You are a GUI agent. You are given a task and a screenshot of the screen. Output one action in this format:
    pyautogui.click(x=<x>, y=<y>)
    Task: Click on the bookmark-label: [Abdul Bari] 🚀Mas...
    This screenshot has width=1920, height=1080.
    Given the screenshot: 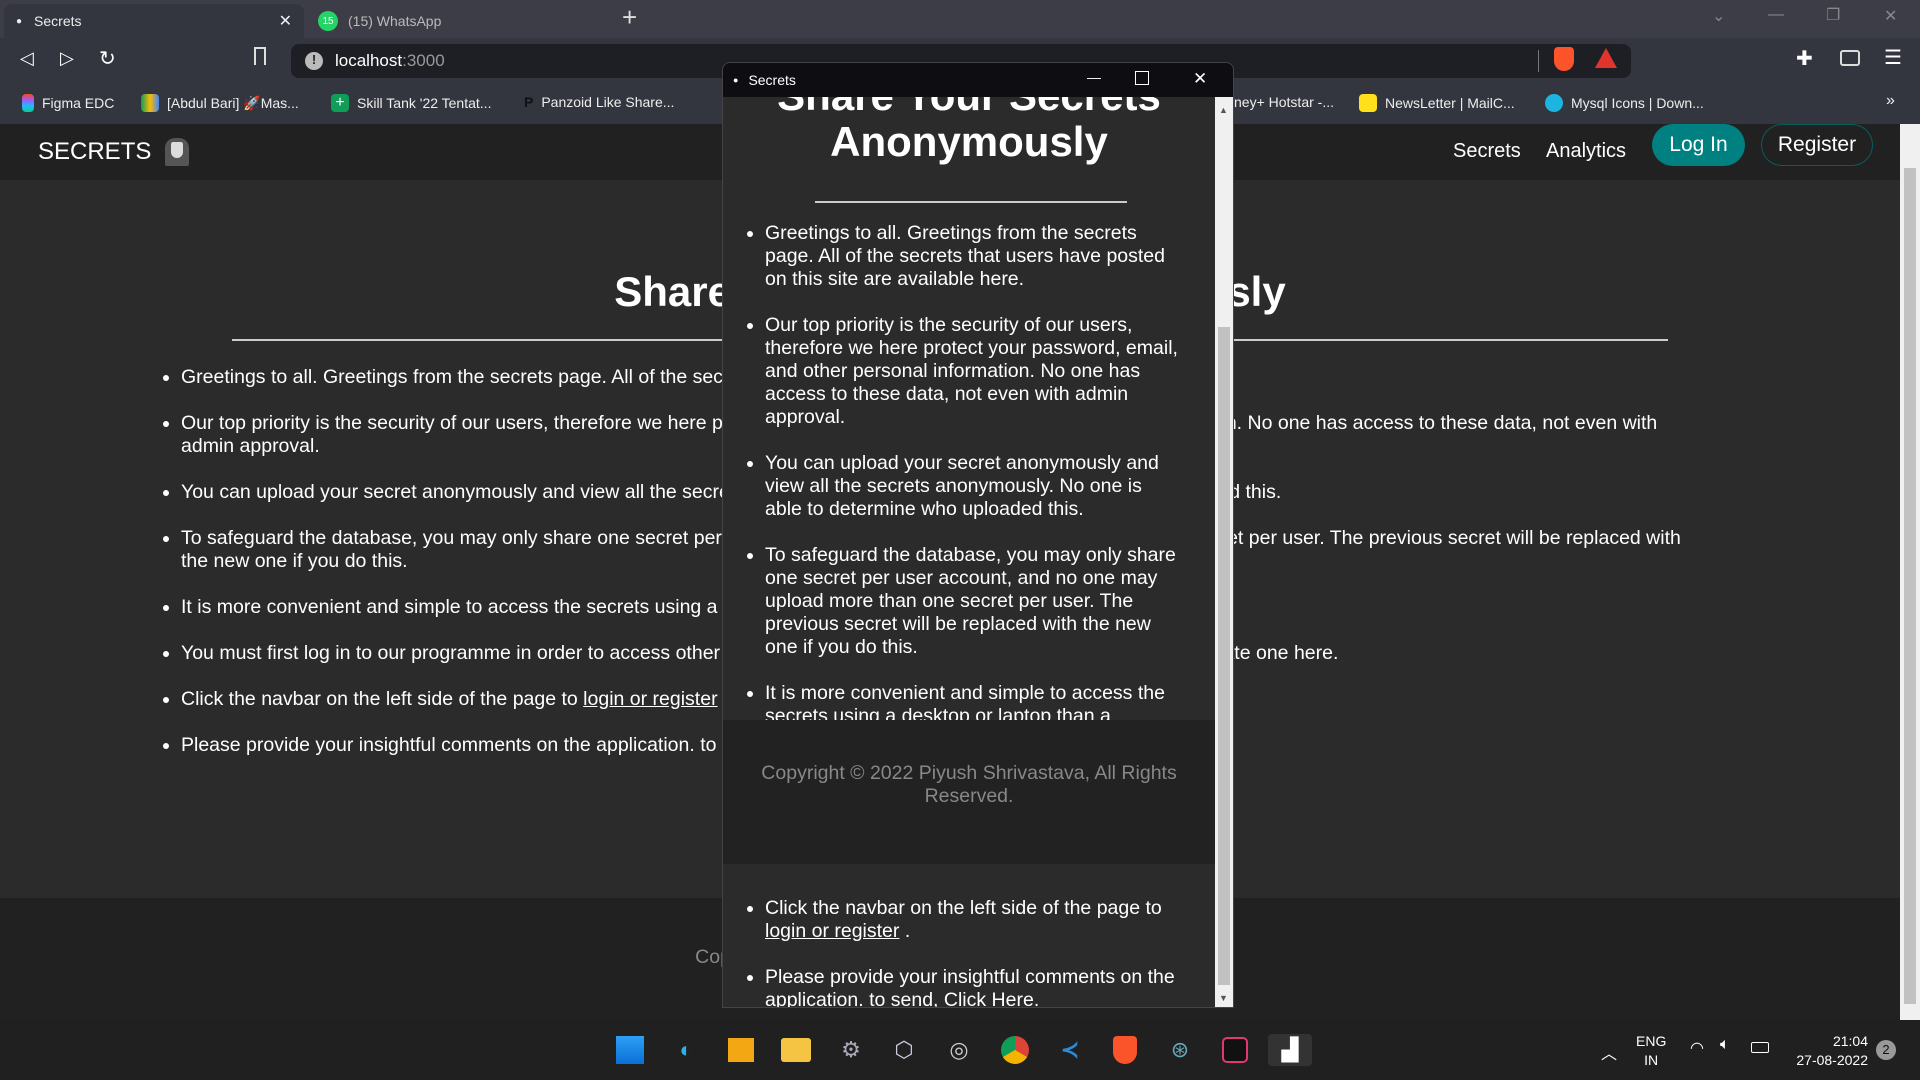 What is the action you would take?
    pyautogui.click(x=233, y=102)
    